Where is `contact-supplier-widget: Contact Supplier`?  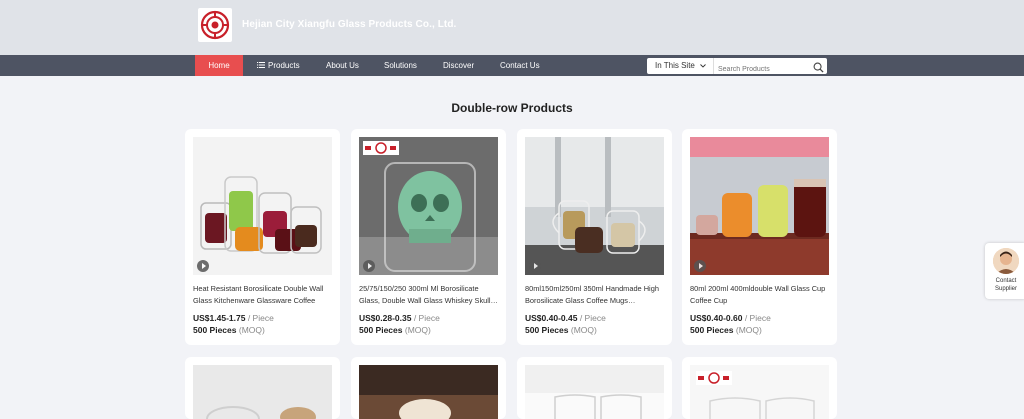
contact-supplier-widget: Contact Supplier is located at coordinates (1004, 271).